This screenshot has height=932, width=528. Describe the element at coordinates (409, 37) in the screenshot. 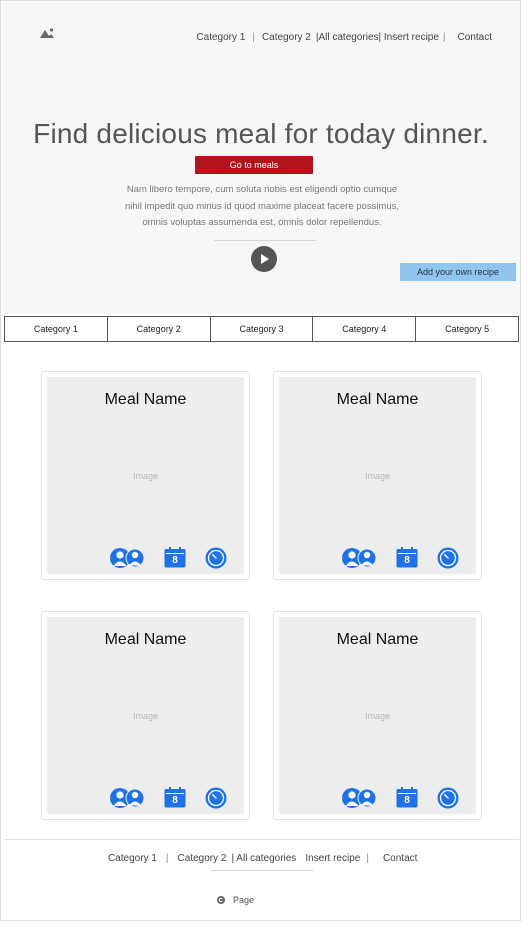

I see `nav-insert-recipe: | Insert recipe` at that location.